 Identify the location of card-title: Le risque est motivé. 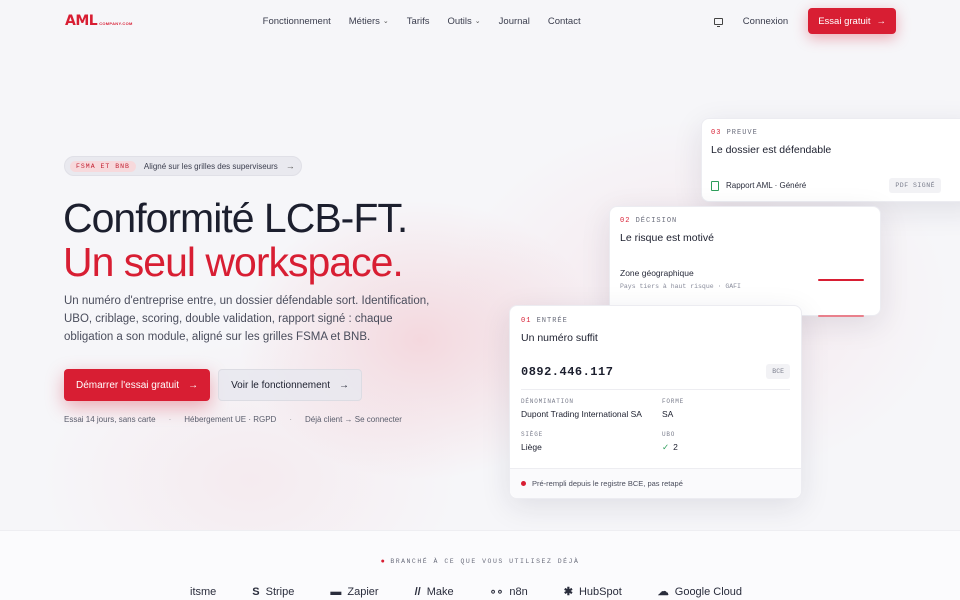
(667, 238).